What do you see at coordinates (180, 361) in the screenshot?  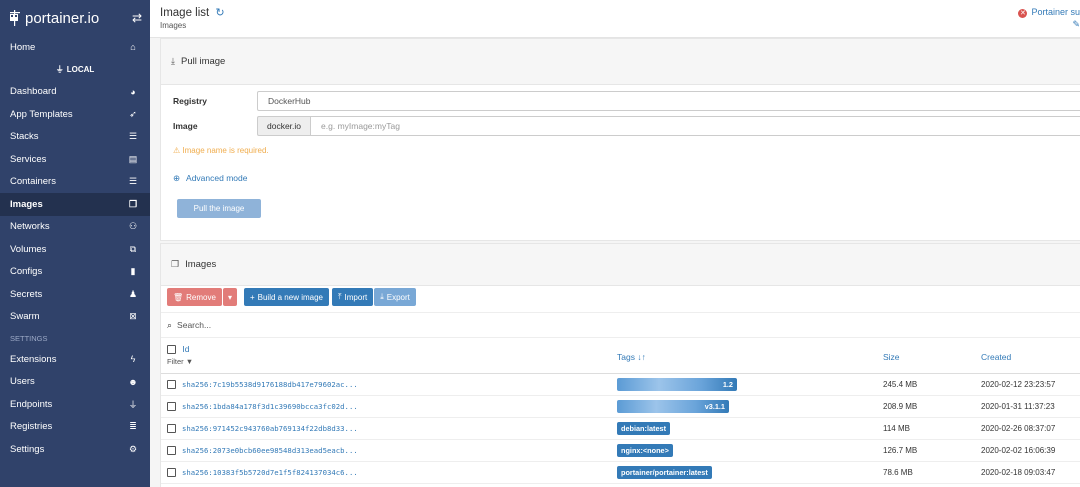 I see `filter-toggle: Filter ▼` at bounding box center [180, 361].